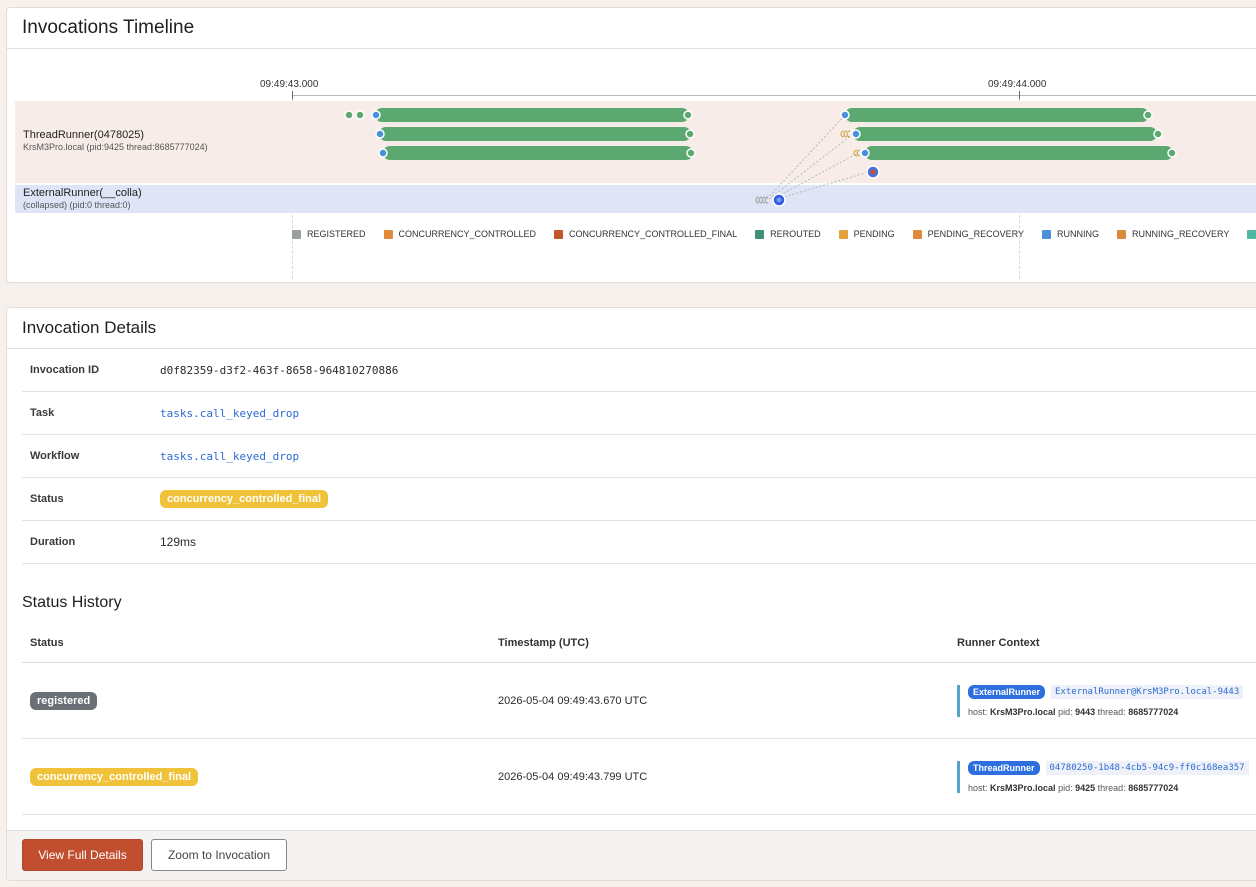 This screenshot has height=887, width=1256. What do you see at coordinates (47, 499) in the screenshot?
I see `field-key: Status` at bounding box center [47, 499].